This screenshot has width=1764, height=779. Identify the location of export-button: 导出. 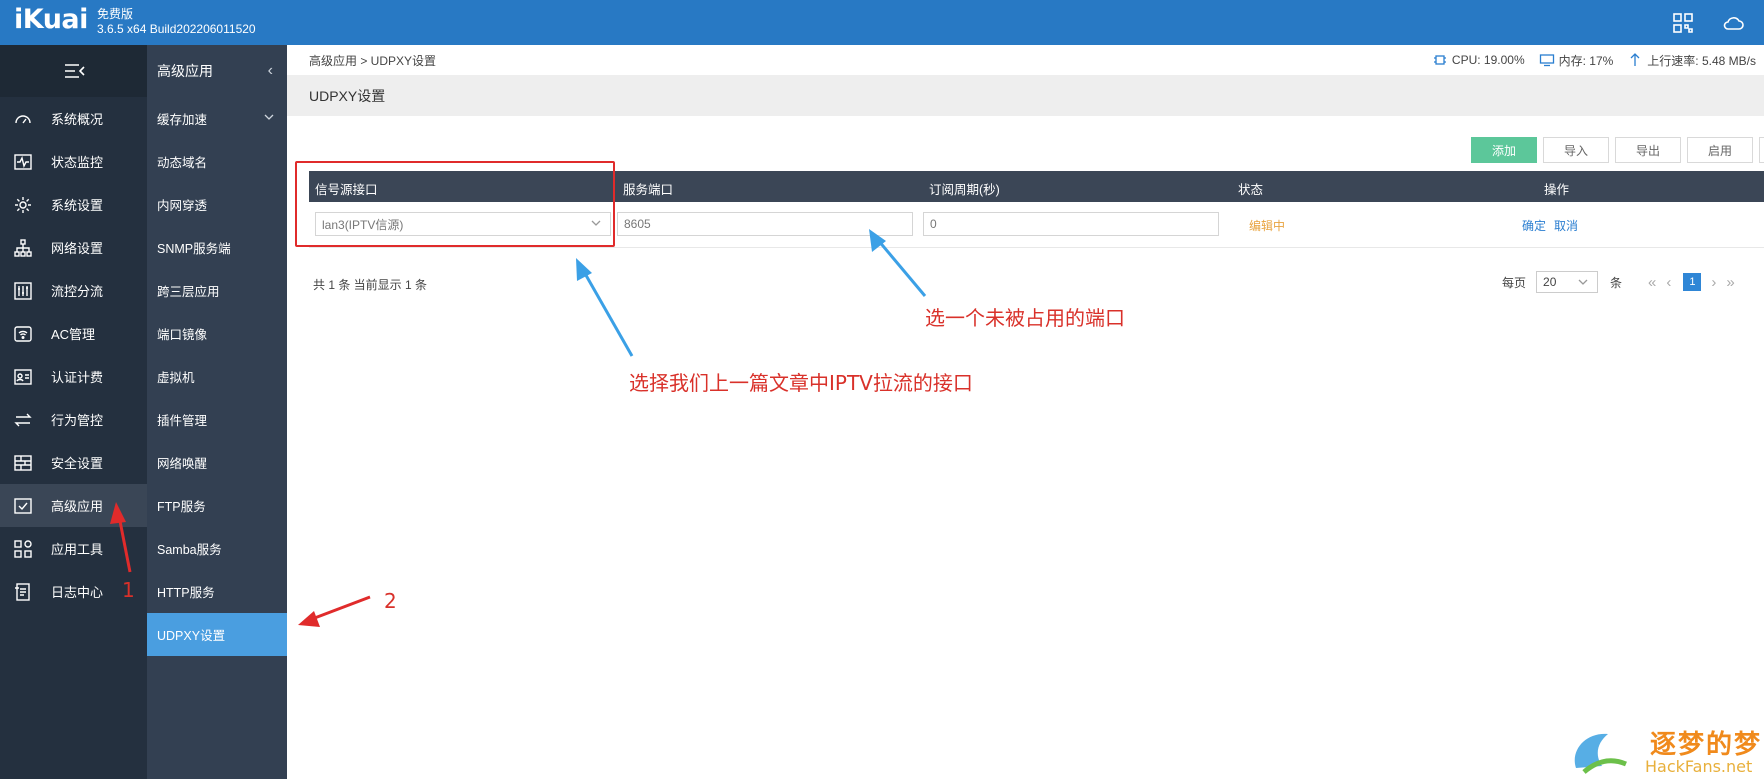
(1648, 150).